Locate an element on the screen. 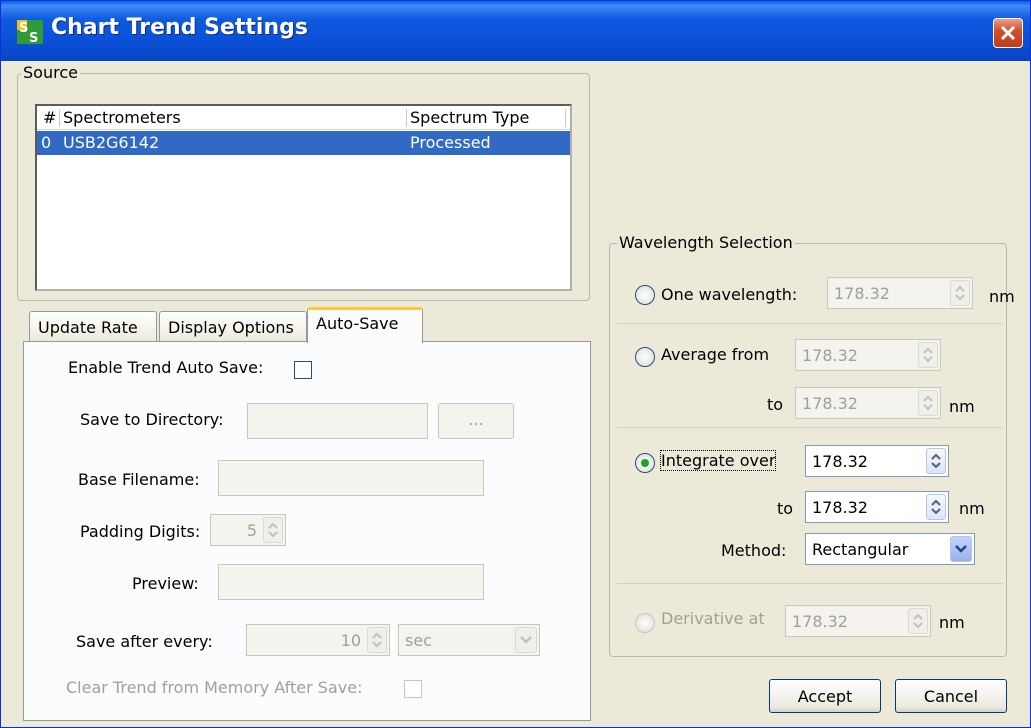 The image size is (1031, 728). table-row: 0 USB2G6142 Processed is located at coordinates (303, 143).